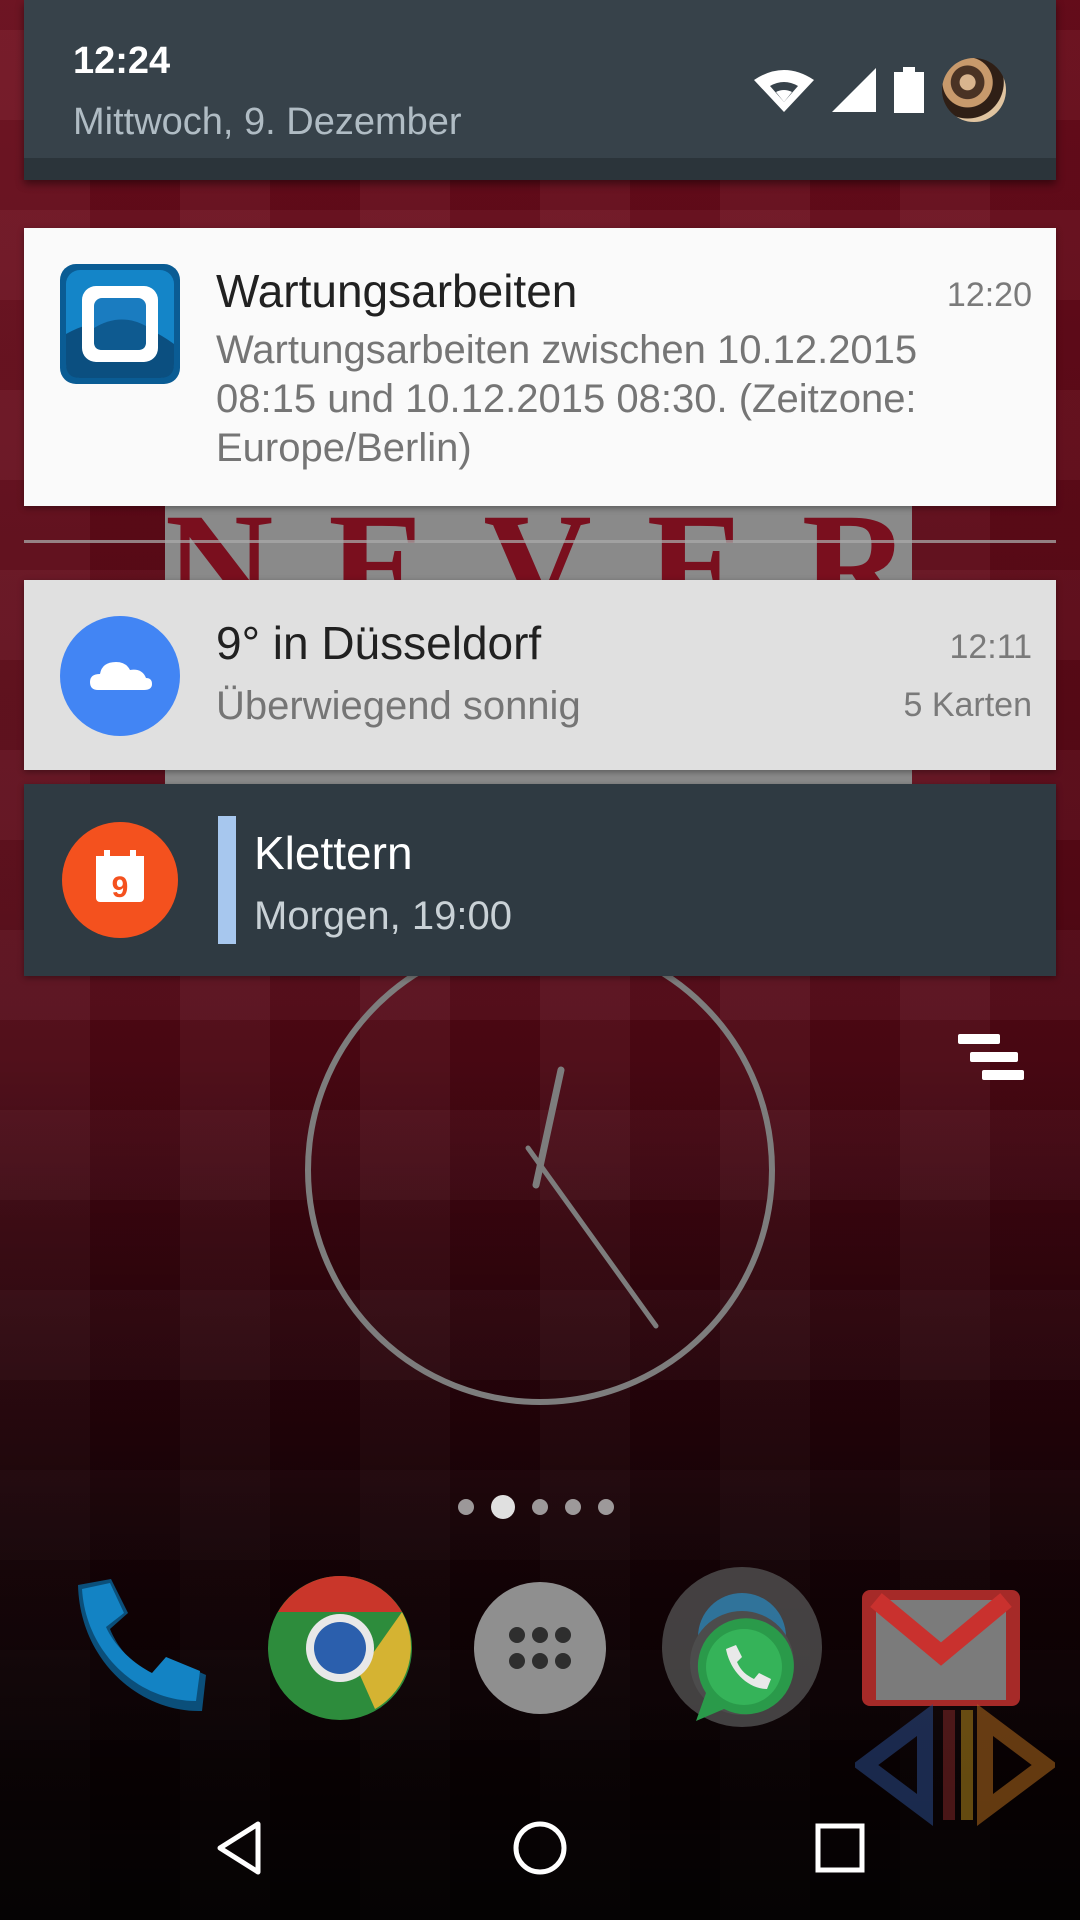 The image size is (1080, 1920). I want to click on back-icon, so click(239, 1847).